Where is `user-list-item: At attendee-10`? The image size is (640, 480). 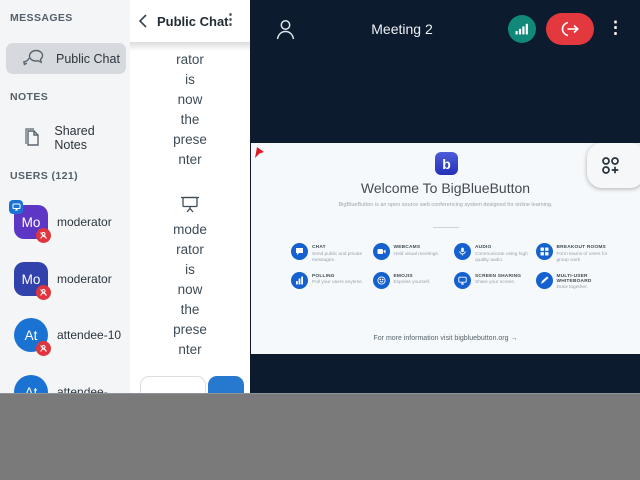
user-list-item: At attendee-10 is located at coordinates (65, 335).